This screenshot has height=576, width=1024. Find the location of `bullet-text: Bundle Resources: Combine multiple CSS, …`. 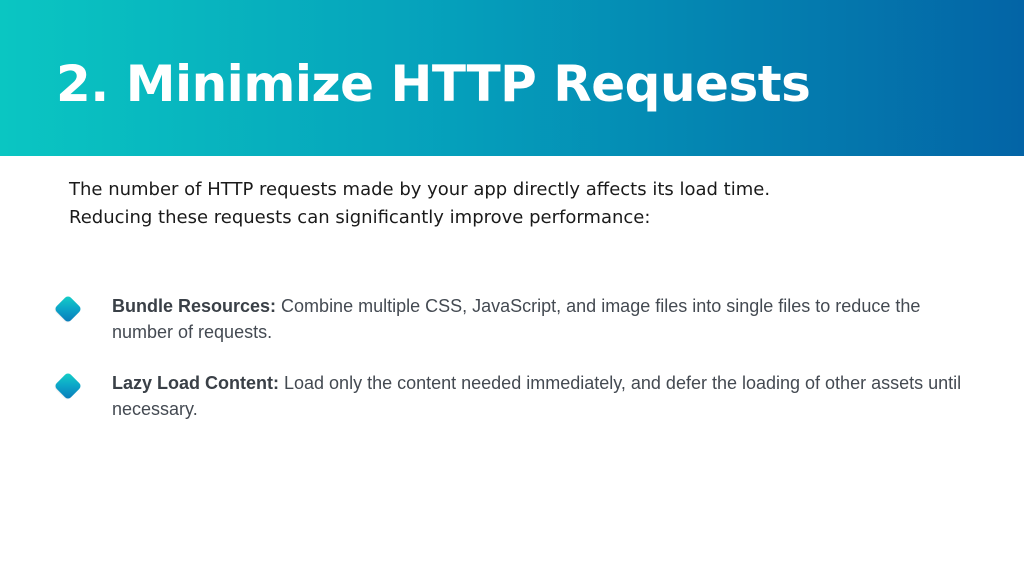

bullet-text: Bundle Resources: Combine multiple CSS, … is located at coordinates (542, 319).